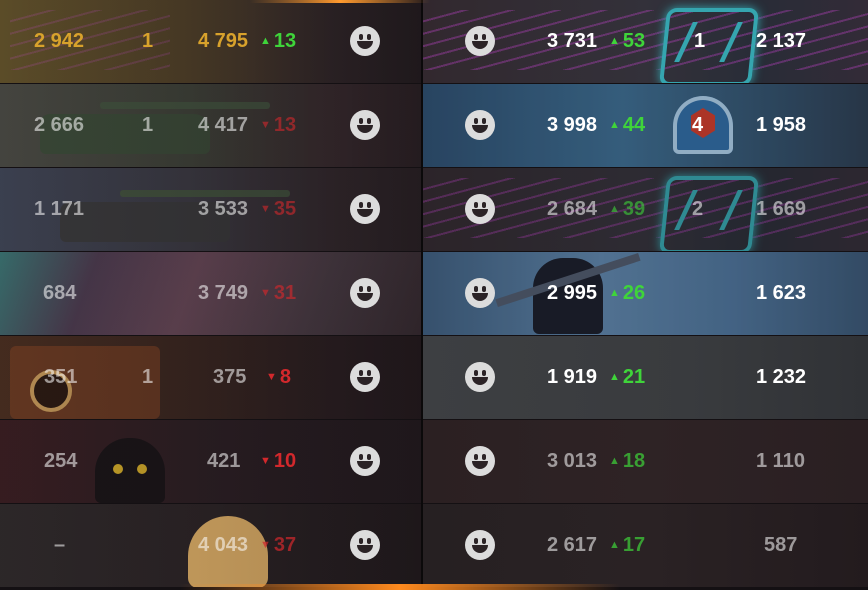  Describe the element at coordinates (781, 209) in the screenshot. I see `stat-c: 1 669` at that location.